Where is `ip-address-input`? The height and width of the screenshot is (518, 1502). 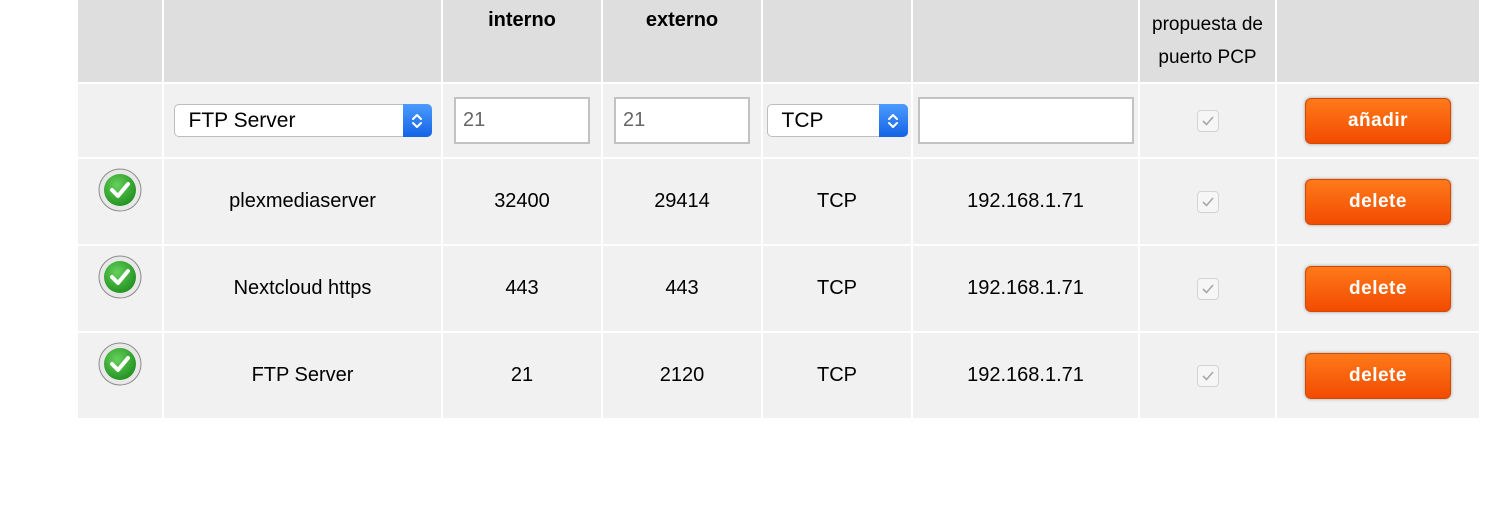 ip-address-input is located at coordinates (1025, 120).